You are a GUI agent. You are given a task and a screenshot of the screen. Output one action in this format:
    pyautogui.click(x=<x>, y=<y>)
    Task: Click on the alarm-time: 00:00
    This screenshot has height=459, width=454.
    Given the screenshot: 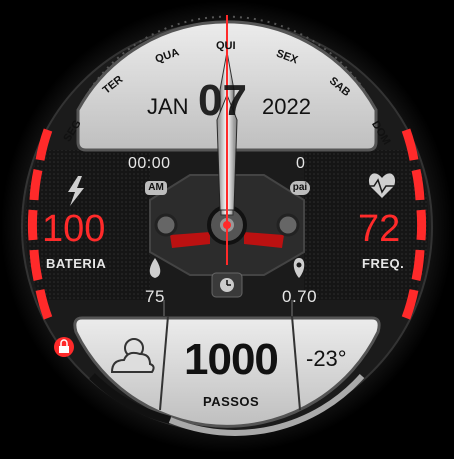 What is the action you would take?
    pyautogui.click(x=149, y=163)
    